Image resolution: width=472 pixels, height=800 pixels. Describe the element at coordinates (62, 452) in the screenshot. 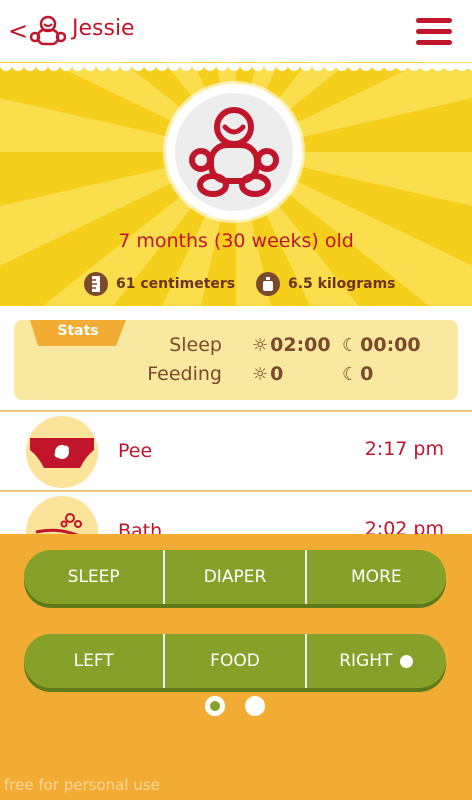

I see `diaper-icon` at that location.